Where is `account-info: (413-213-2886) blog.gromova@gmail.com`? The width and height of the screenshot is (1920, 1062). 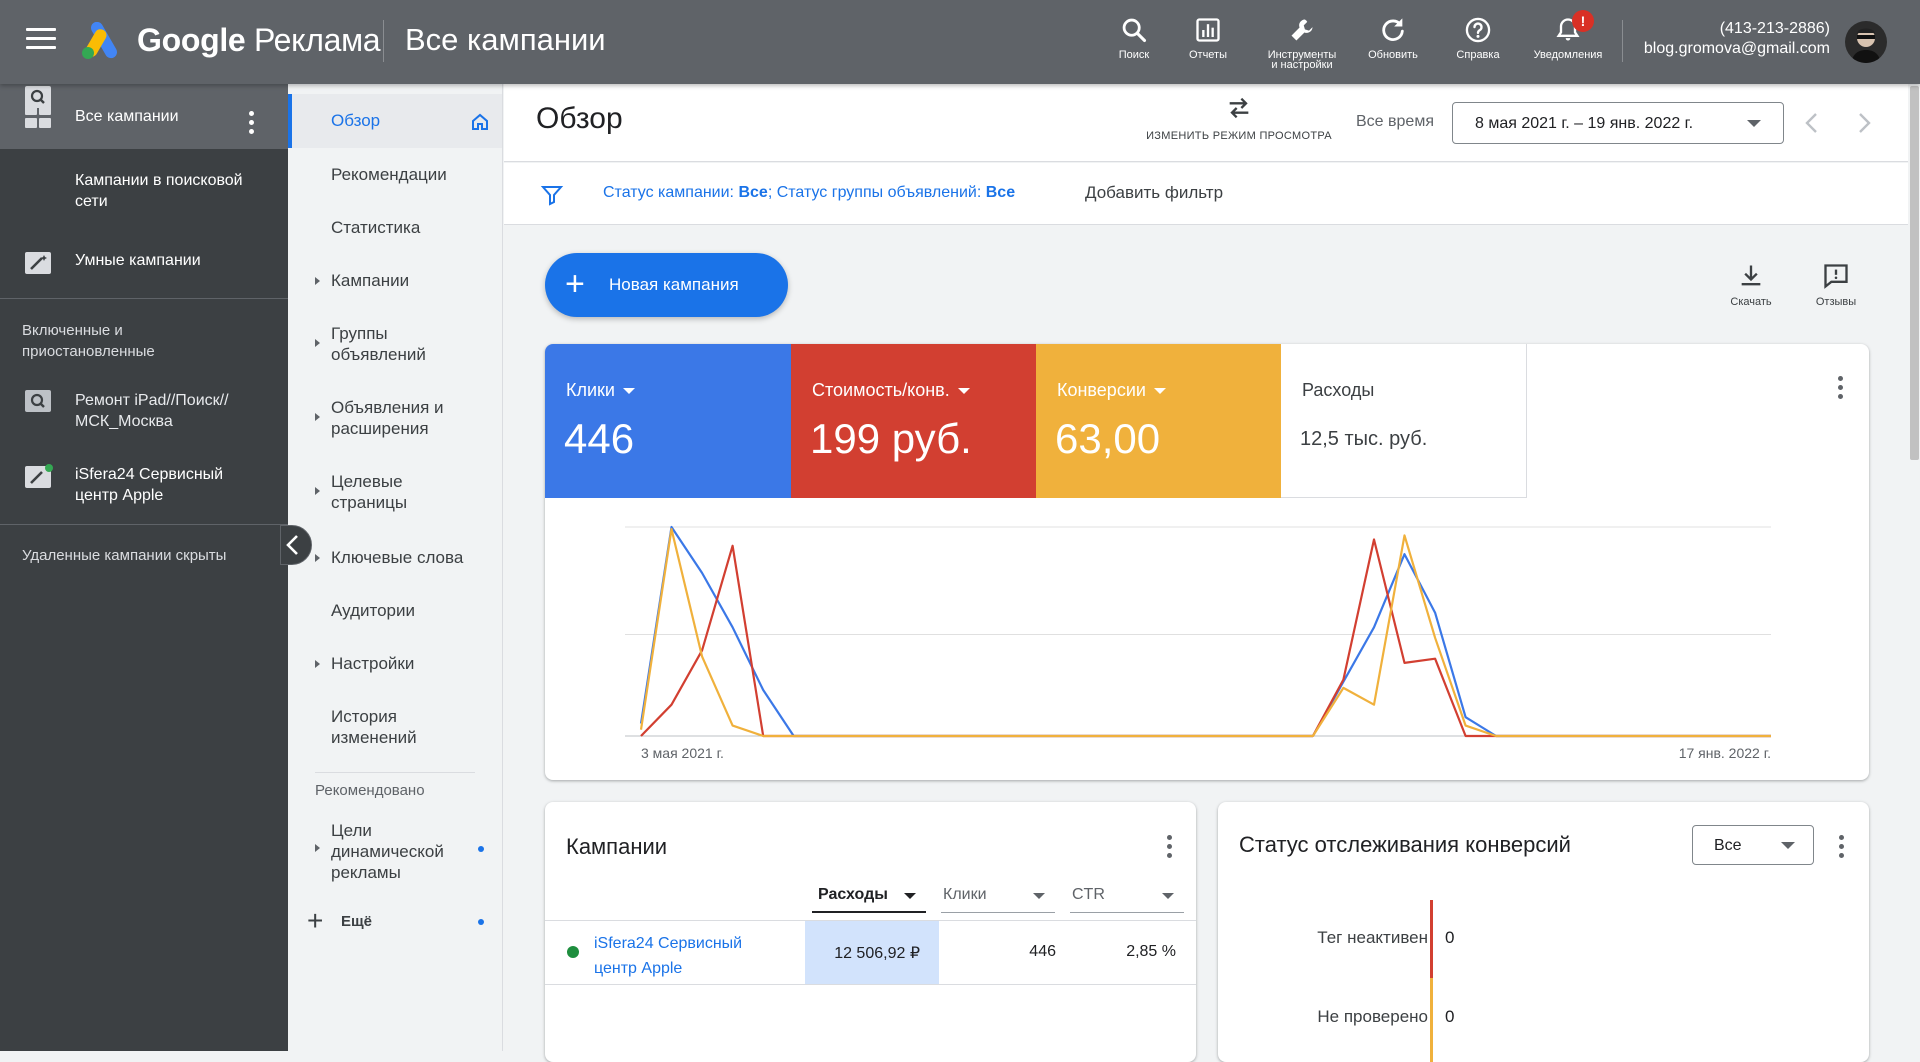
account-info: (413-213-2886) blog.gromova@gmail.com is located at coordinates (1737, 39).